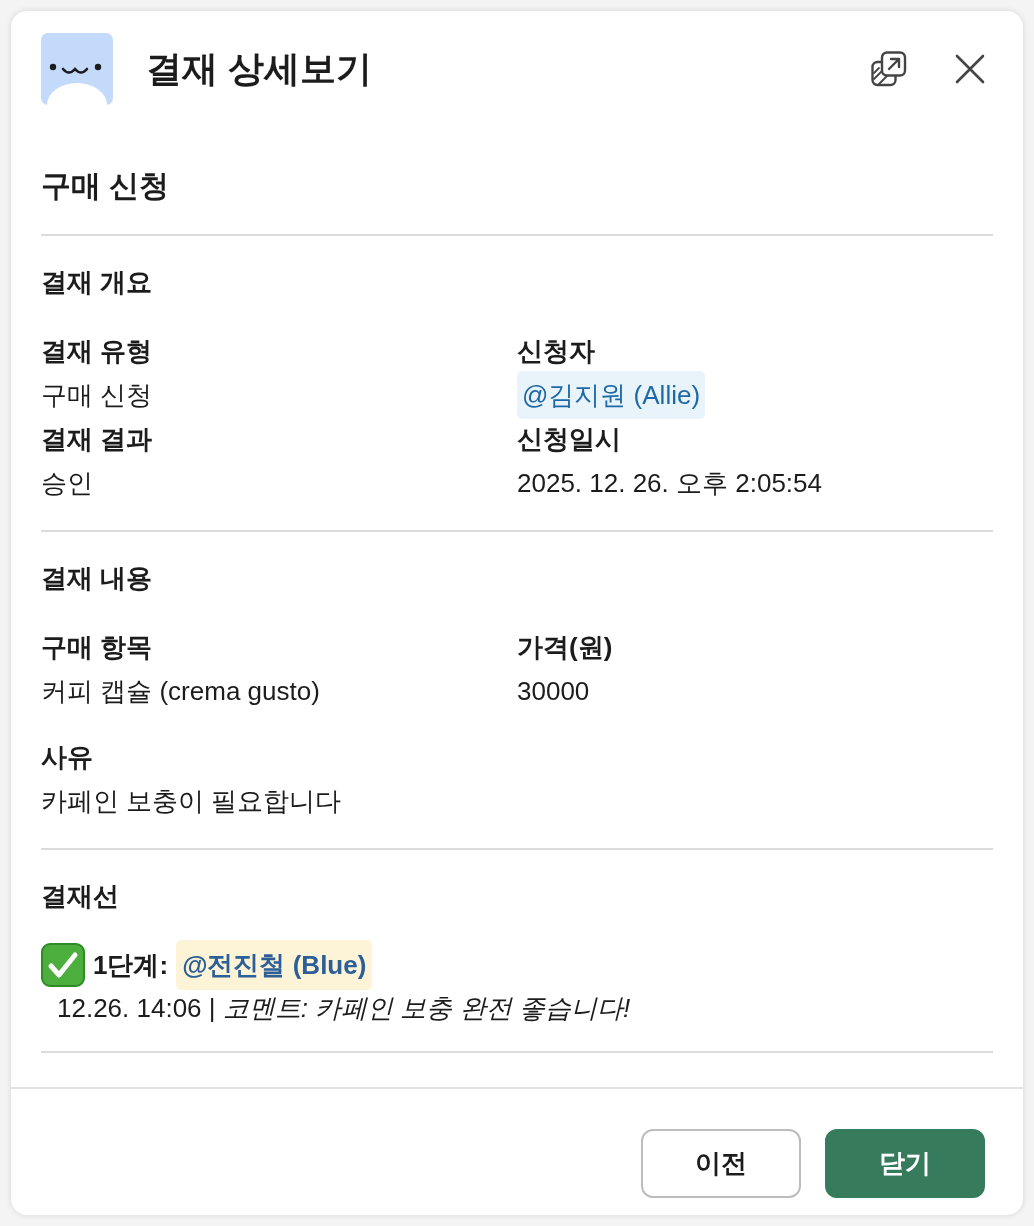 The width and height of the screenshot is (1034, 1226). What do you see at coordinates (97, 439) in the screenshot?
I see `field-label: 결재 결과` at bounding box center [97, 439].